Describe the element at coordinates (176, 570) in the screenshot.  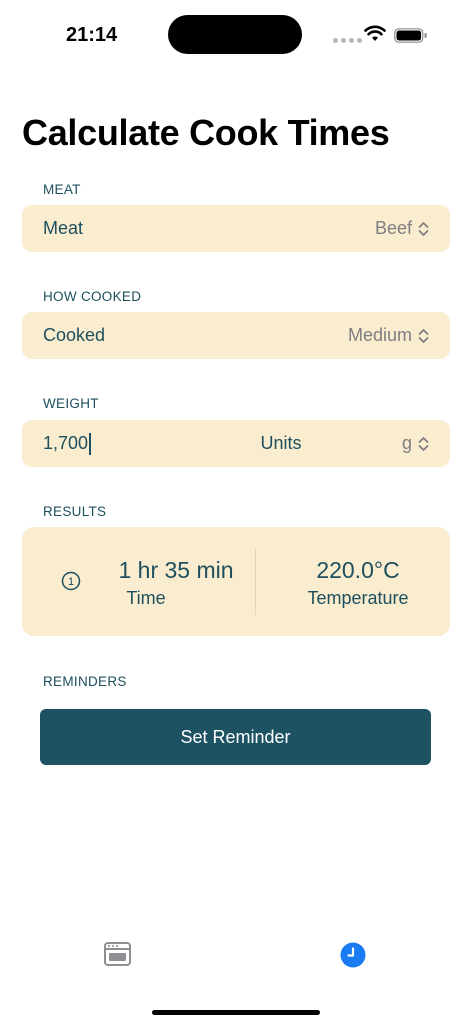
I see `cook-time-value: 1 hr 35 min` at that location.